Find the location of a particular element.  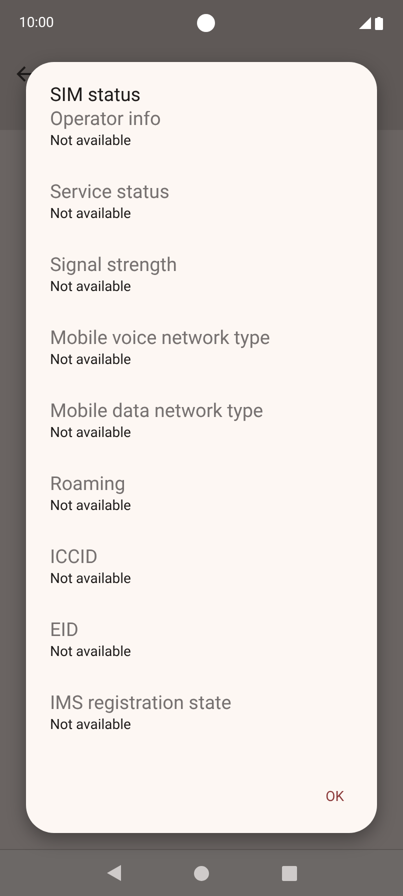

info-label: EID is located at coordinates (65, 630).